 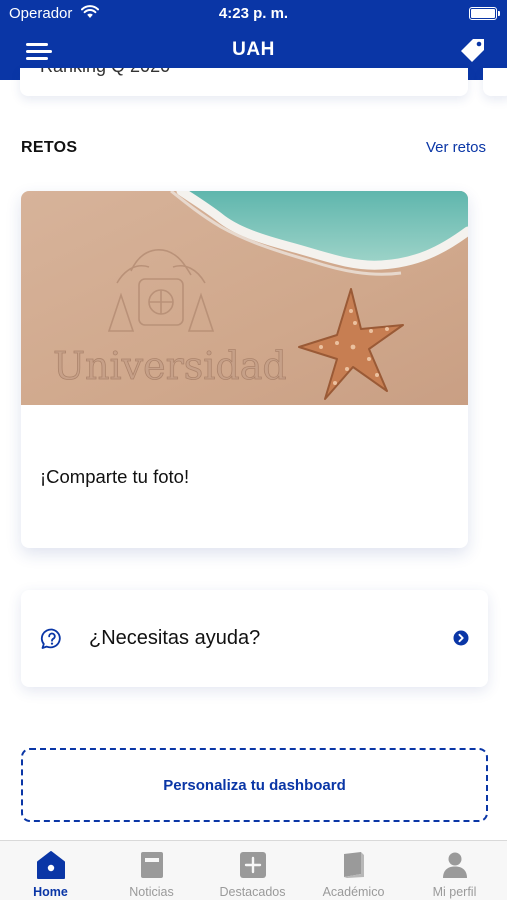 What do you see at coordinates (244, 82) in the screenshot?
I see `previous-card: Ranking Q 2020` at bounding box center [244, 82].